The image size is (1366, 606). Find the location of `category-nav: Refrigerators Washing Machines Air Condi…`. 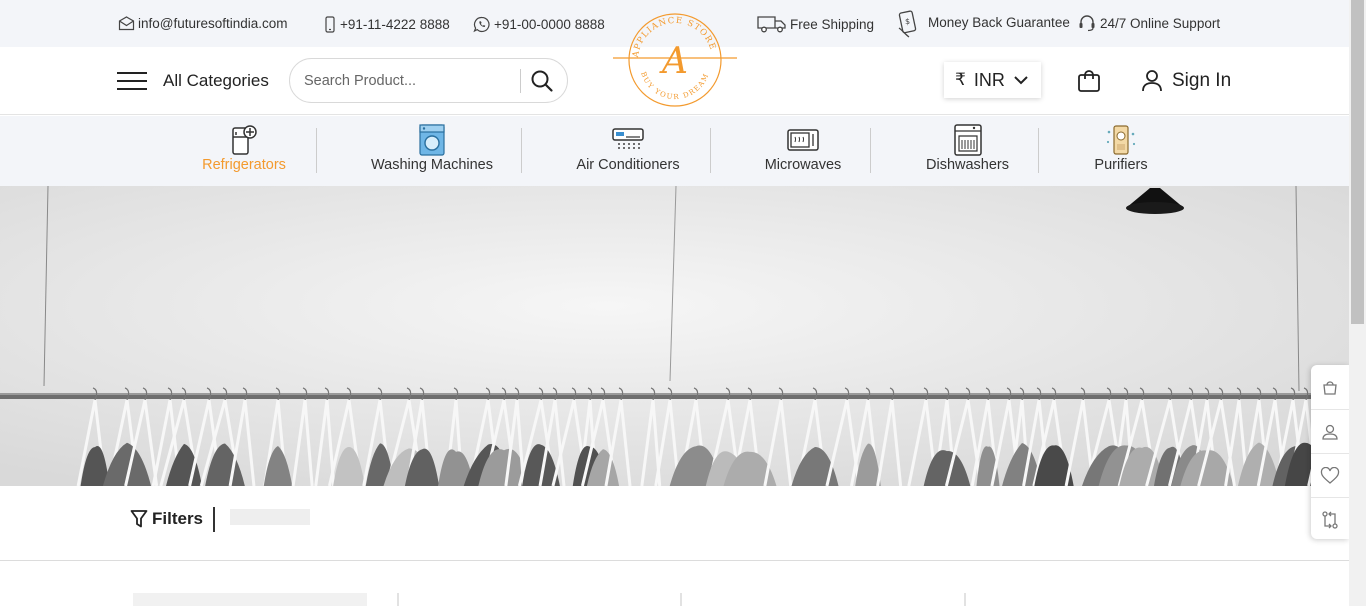

category-nav: Refrigerators Washing Machines Air Condi… is located at coordinates (674, 151).